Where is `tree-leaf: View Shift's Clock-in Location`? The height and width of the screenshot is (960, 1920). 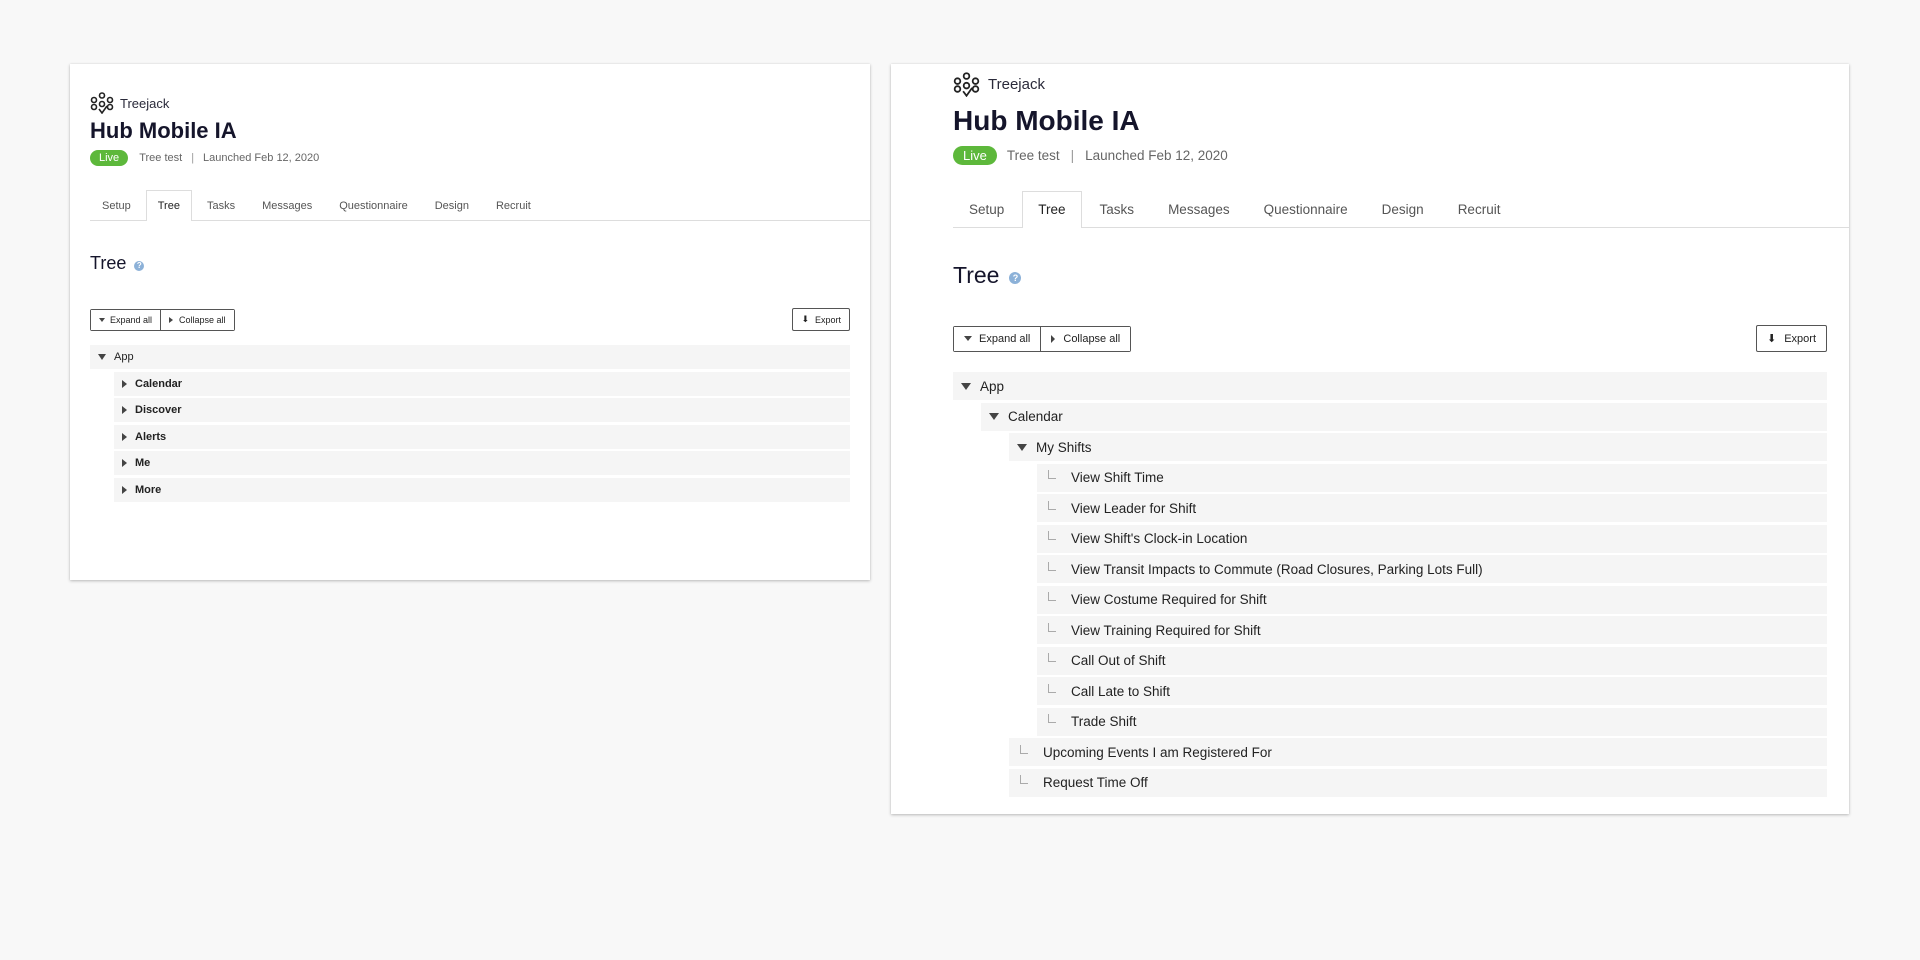 tree-leaf: View Shift's Clock-in Location is located at coordinates (1432, 538).